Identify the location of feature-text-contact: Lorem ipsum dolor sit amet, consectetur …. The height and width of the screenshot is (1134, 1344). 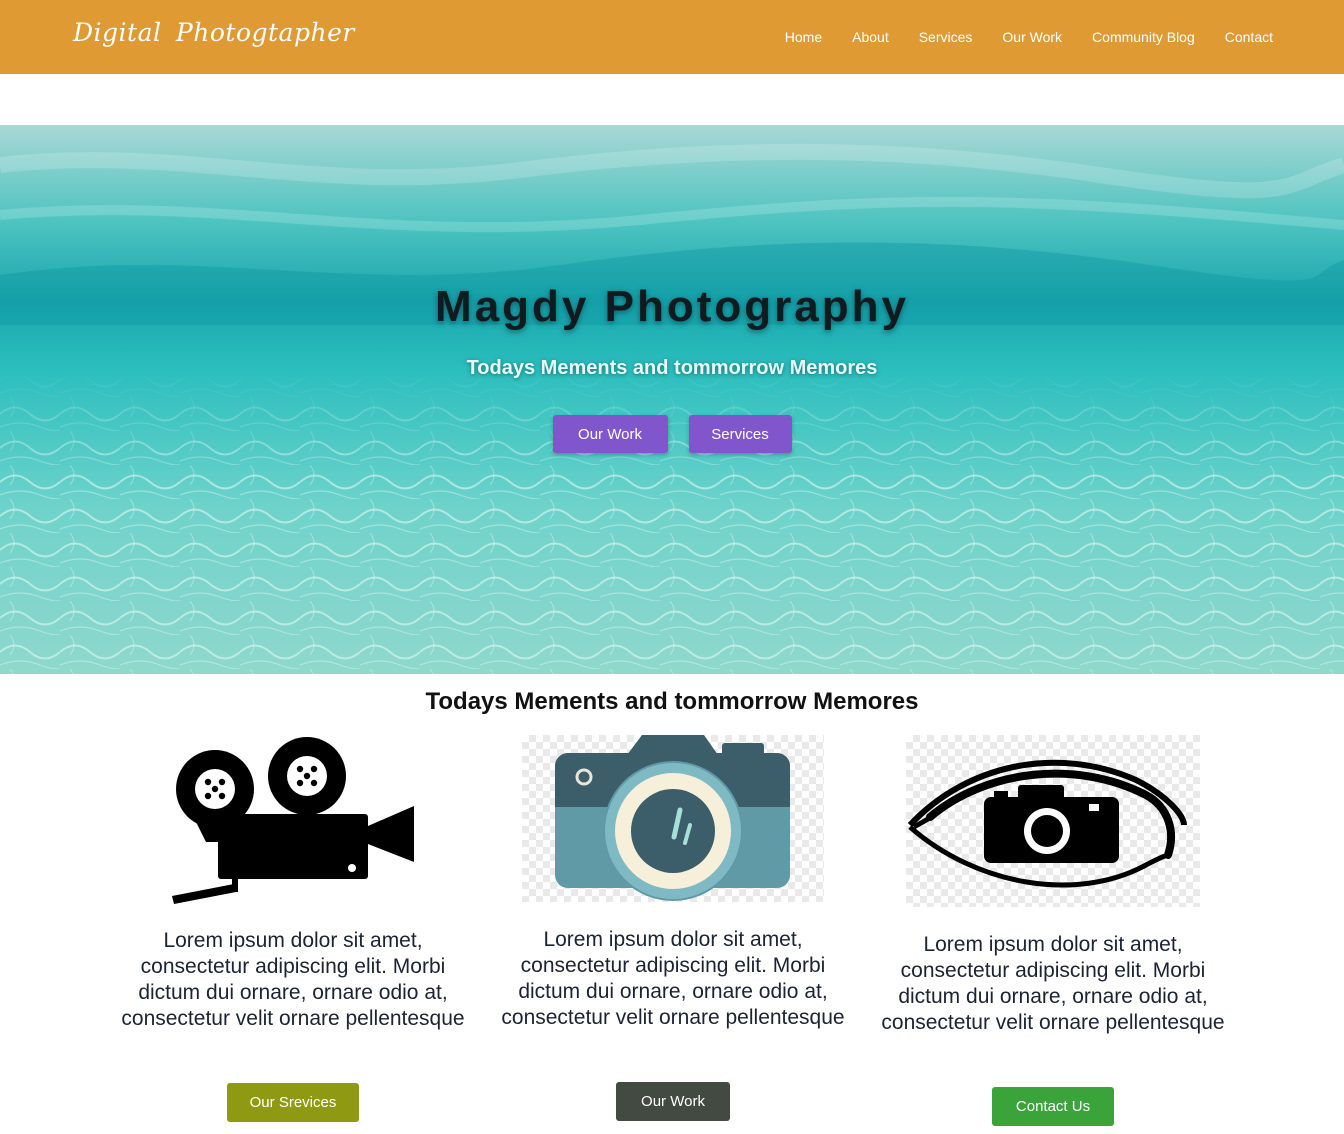
(1053, 983).